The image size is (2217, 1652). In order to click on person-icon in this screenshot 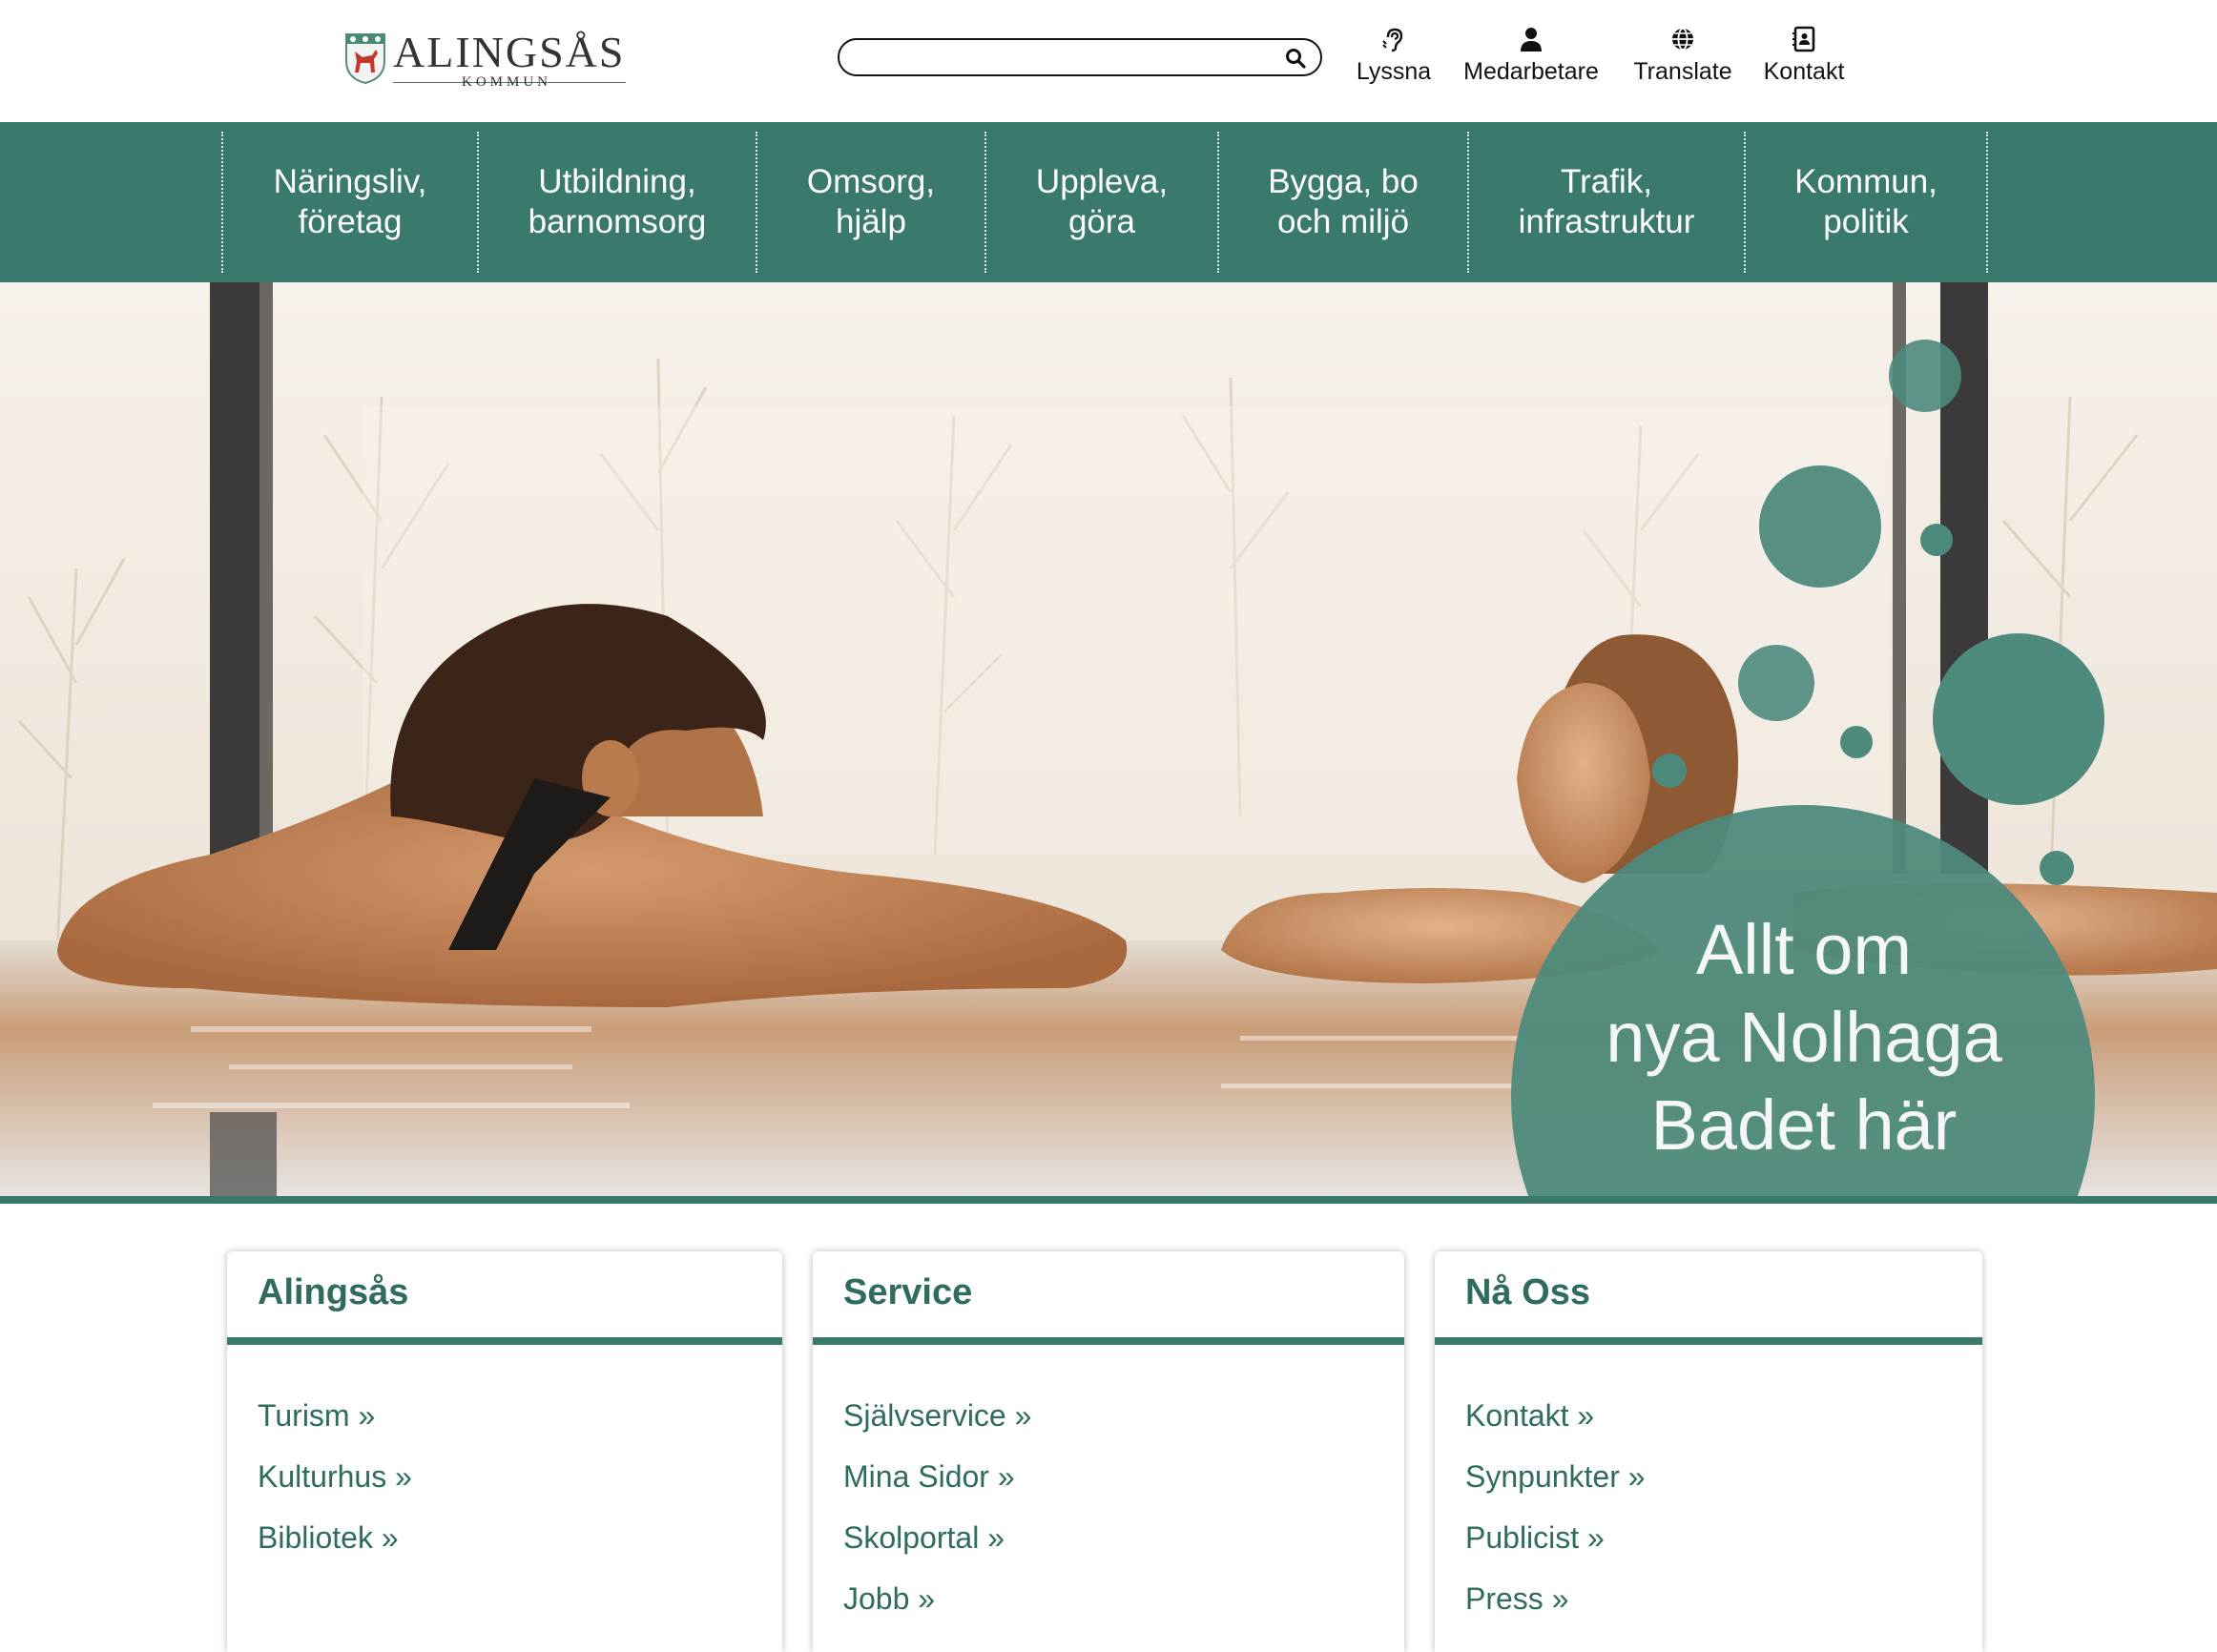, I will do `click(1531, 40)`.